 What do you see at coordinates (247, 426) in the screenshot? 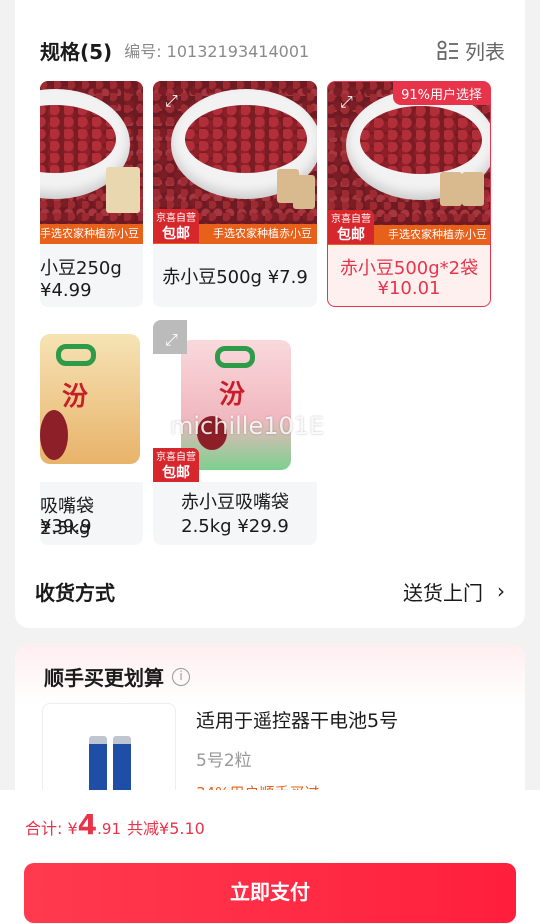
I see `watermark-text: michille101E` at bounding box center [247, 426].